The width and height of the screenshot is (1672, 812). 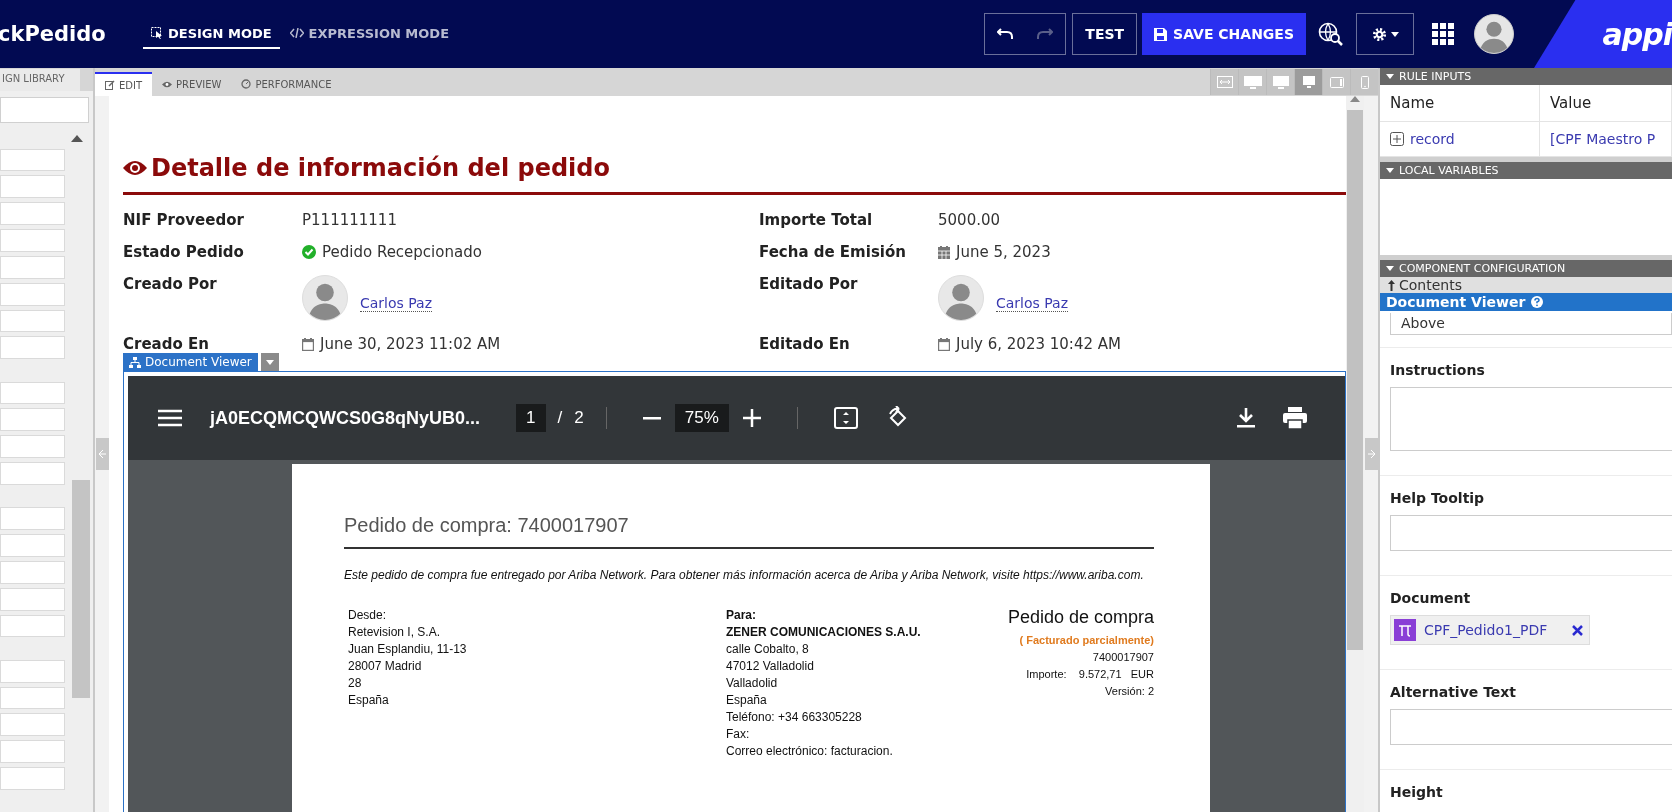 I want to click on instructions-field, so click(x=1531, y=419).